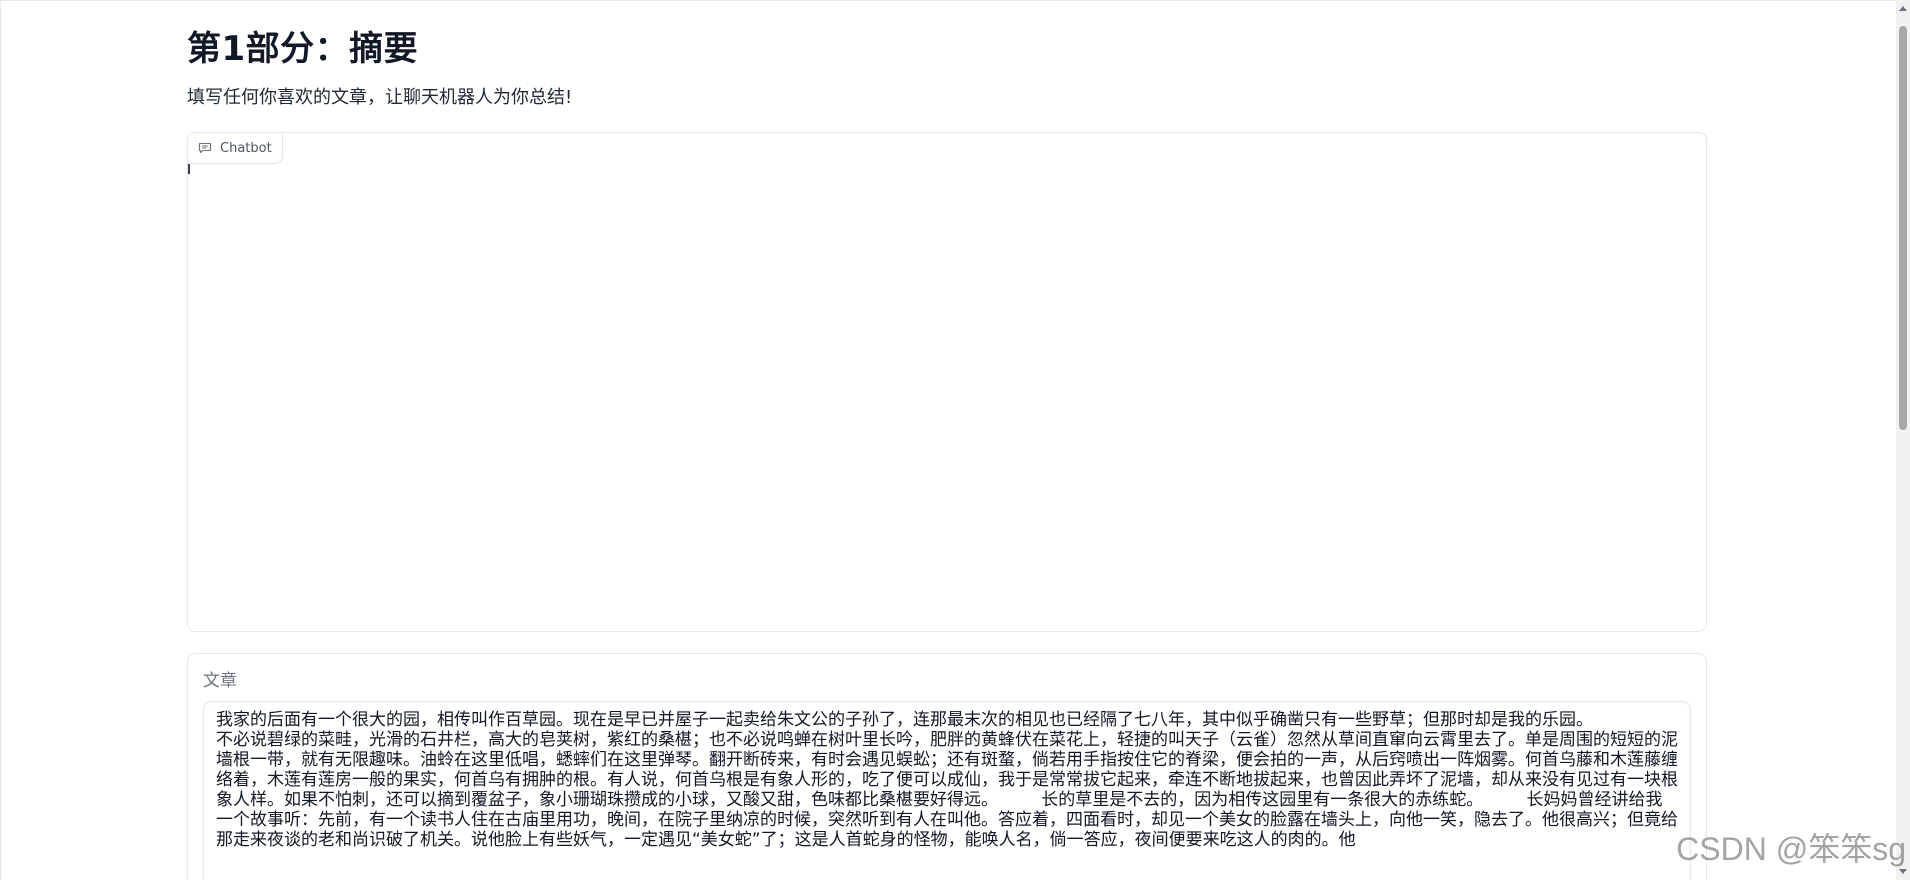 This screenshot has width=1910, height=880. What do you see at coordinates (246, 148) in the screenshot?
I see `chatbot-label-text: Chatbot` at bounding box center [246, 148].